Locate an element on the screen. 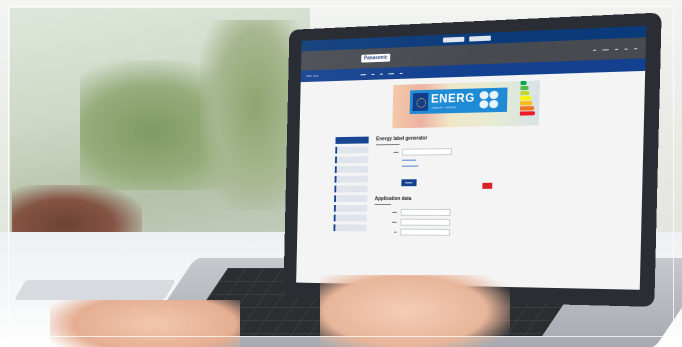  form-link: ▬▬▬▬▬▬ is located at coordinates (409, 159).